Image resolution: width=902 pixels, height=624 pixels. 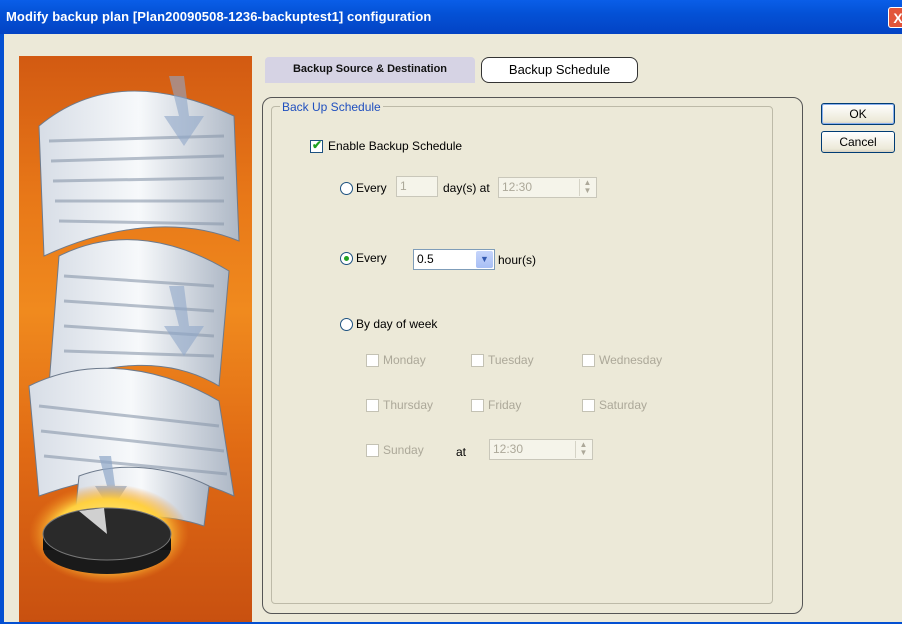 What do you see at coordinates (454, 259) in the screenshot?
I see `hour-interval-select: 0.5 ▼` at bounding box center [454, 259].